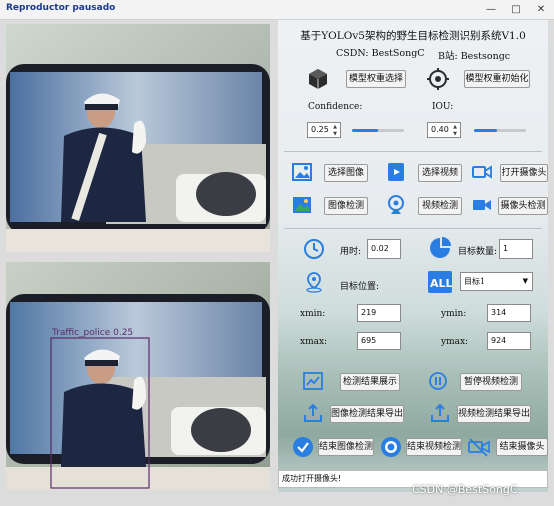  Describe the element at coordinates (346, 206) in the screenshot. I see `image-detect-button: 图像检测` at that location.